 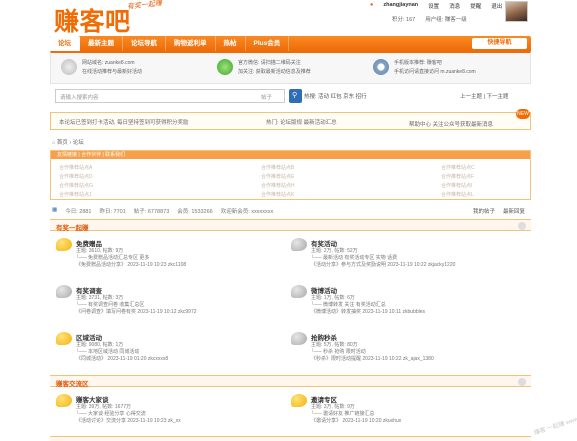 What do you see at coordinates (335, 96) in the screenshot?
I see `hot-searches: 热搜: 活动 红包 京东 招行` at bounding box center [335, 96].